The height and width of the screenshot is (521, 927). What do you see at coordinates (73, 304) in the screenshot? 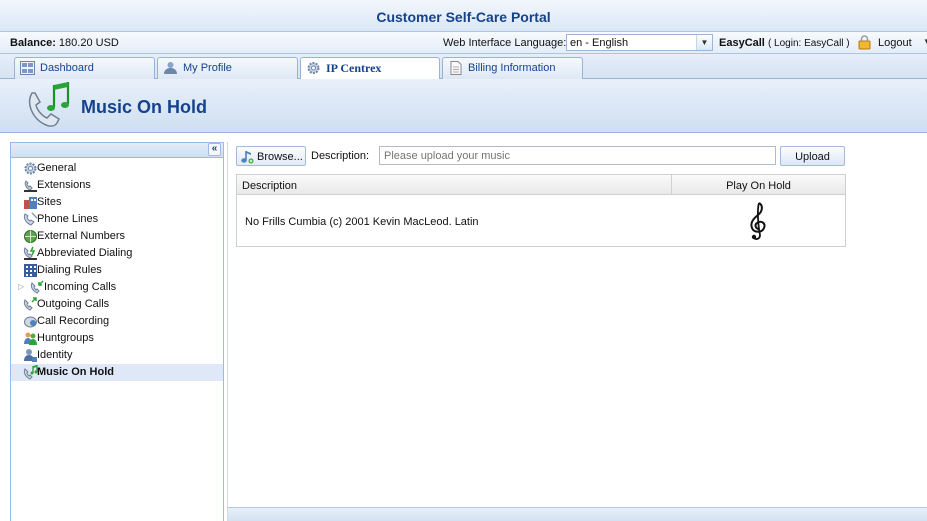
I see `sidebar-item-label: Outgoing Calls` at bounding box center [73, 304].